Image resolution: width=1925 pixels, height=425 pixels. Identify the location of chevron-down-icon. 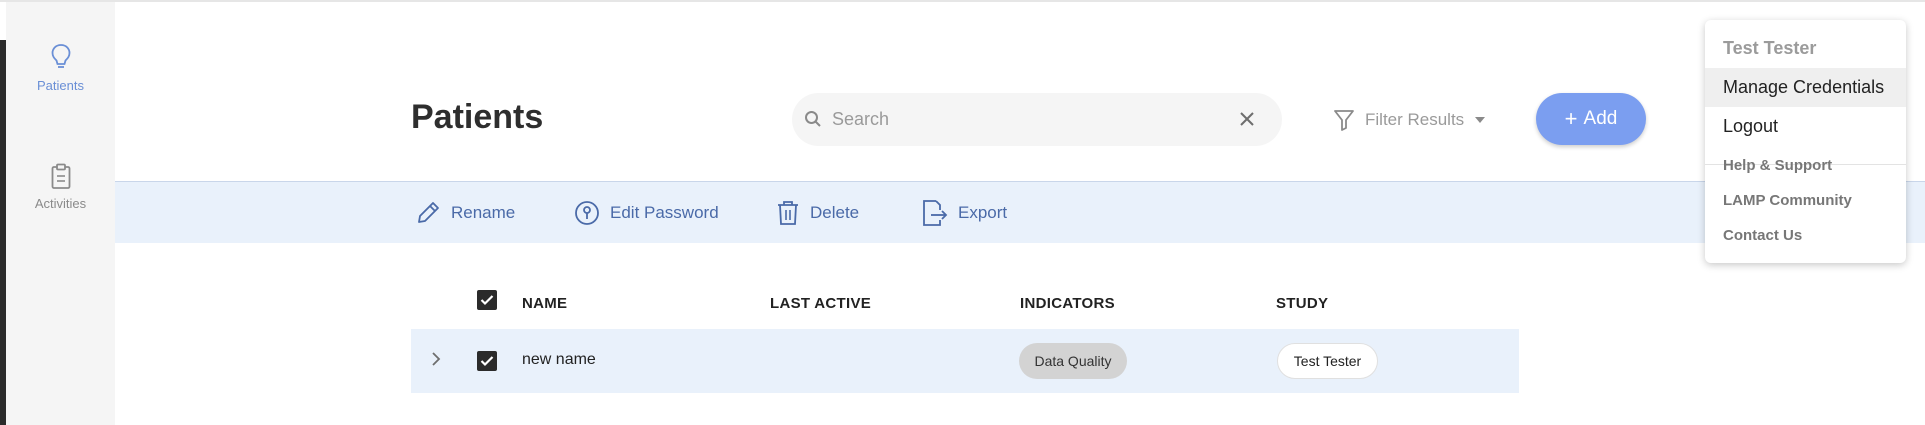
(1480, 120).